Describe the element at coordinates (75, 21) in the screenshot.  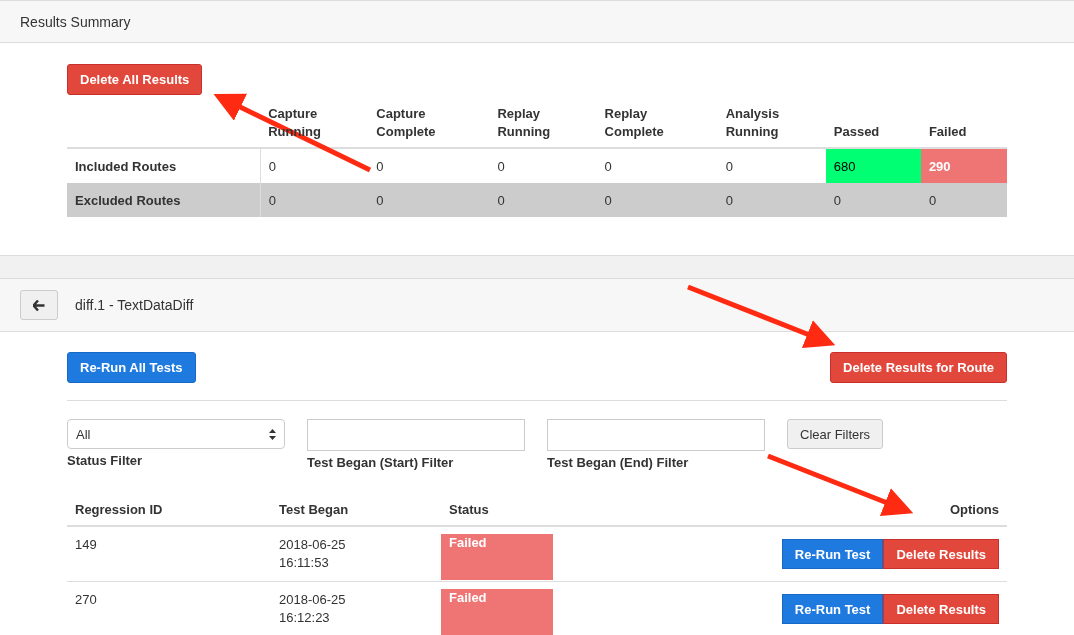
I see `panel-title: Results Summary` at that location.